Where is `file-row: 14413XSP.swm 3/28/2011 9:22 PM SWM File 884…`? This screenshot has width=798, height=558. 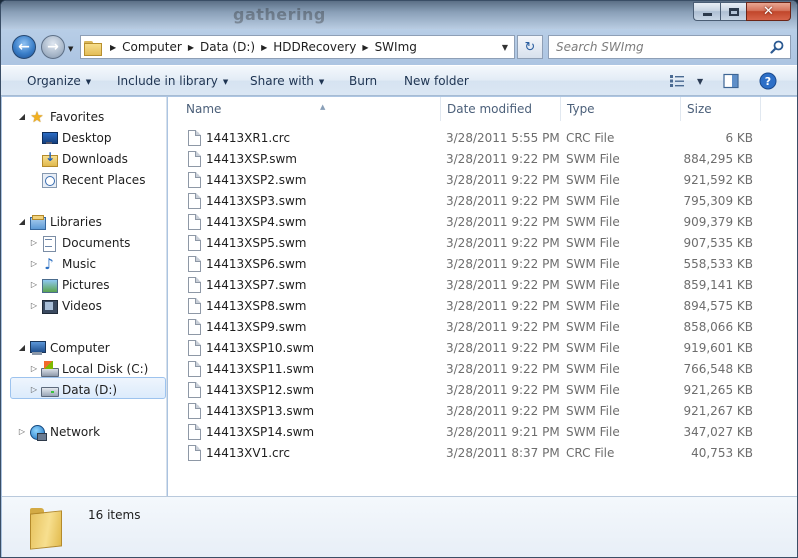 file-row: 14413XSP.swm 3/28/2011 9:22 PM SWM File 884… is located at coordinates (468, 159).